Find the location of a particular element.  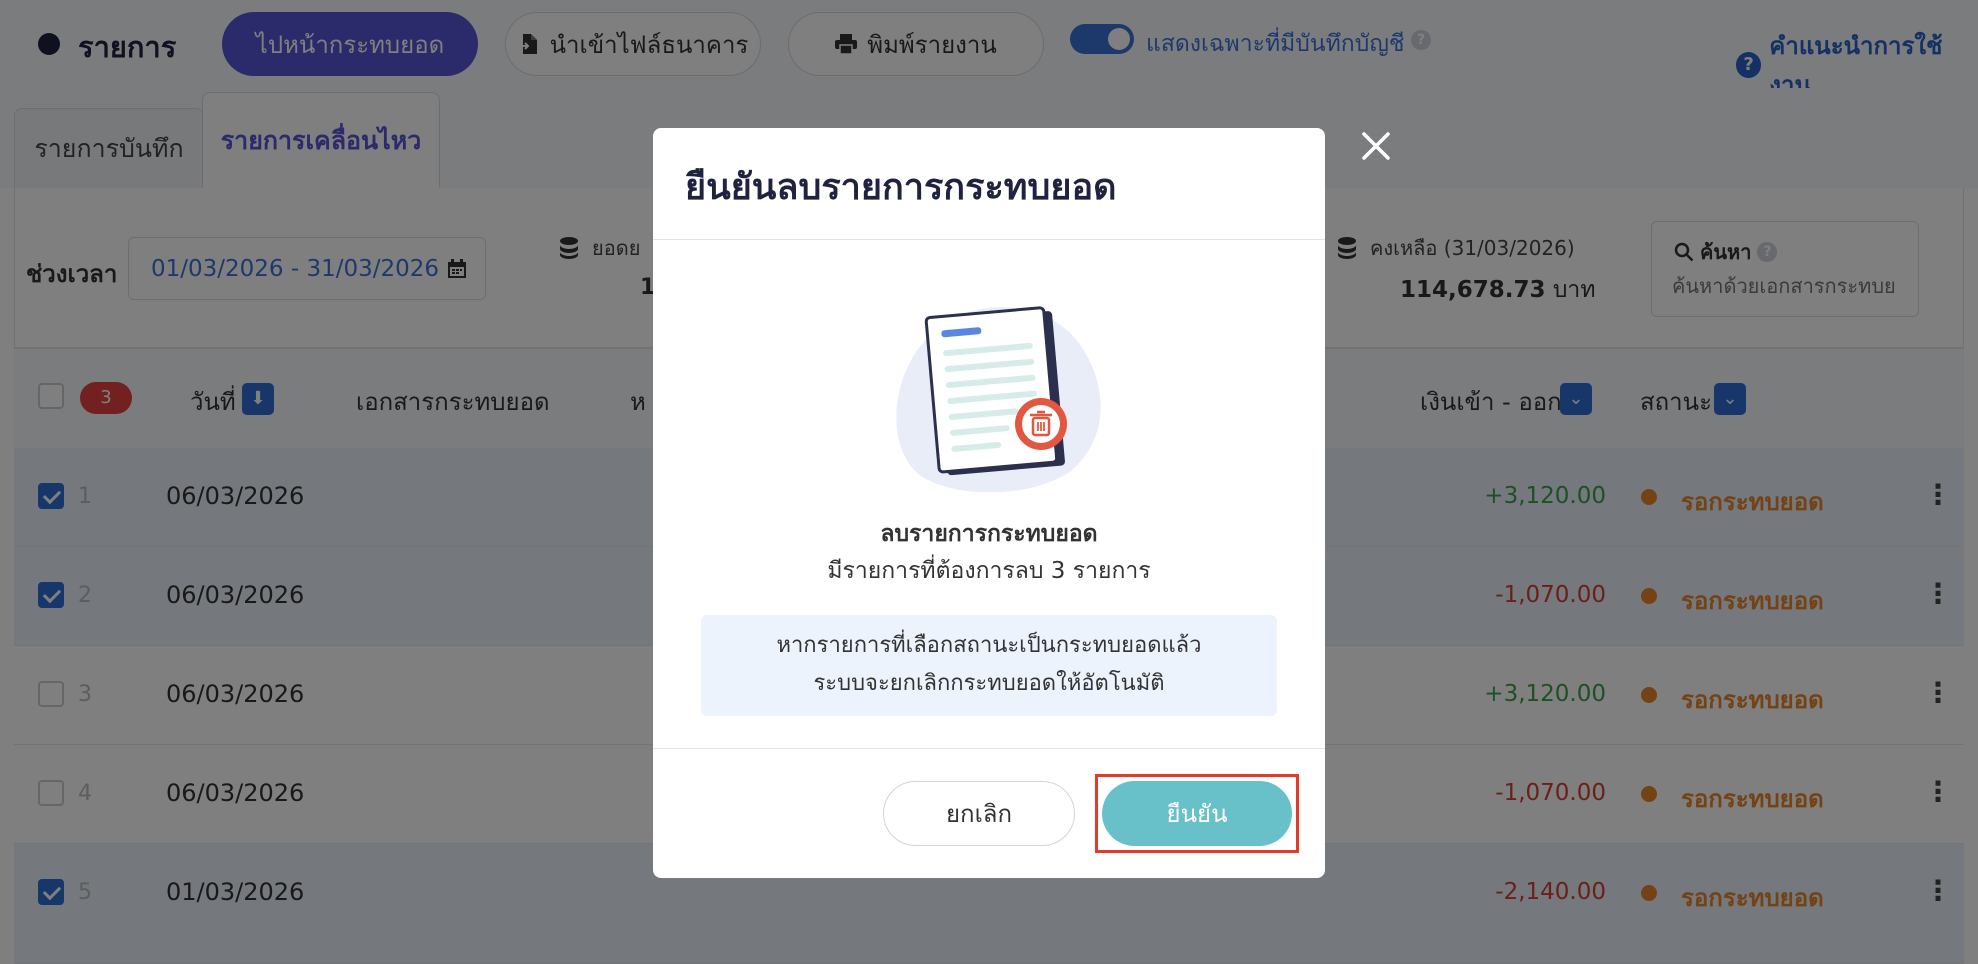

trash-icon is located at coordinates (1041, 424).